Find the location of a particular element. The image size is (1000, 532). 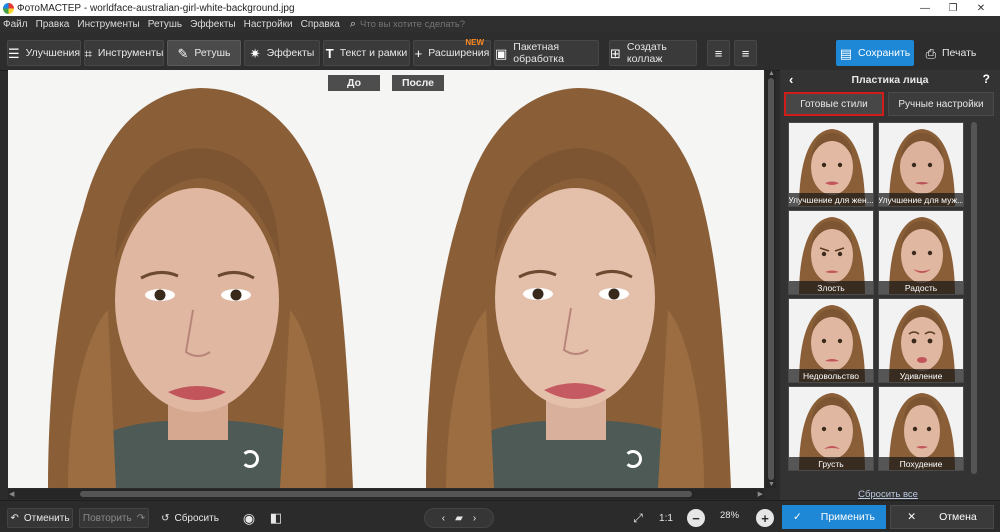

prev-image-icon: ‹ is located at coordinates (443, 518).